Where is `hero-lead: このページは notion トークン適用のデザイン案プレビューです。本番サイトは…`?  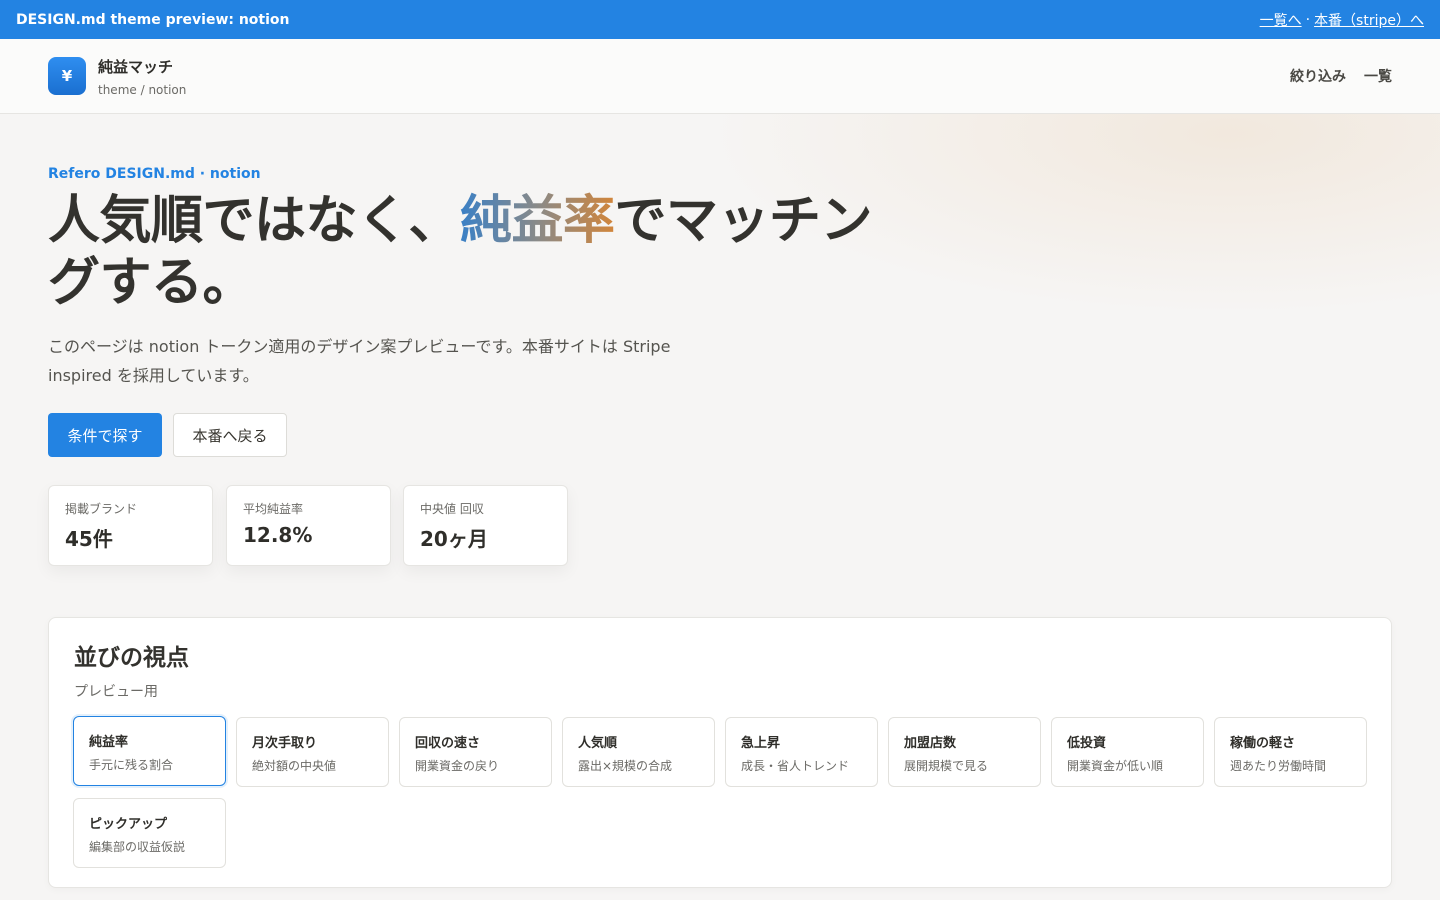 hero-lead: このページは notion トークン適用のデザイン案プレビューです。本番サイトは… is located at coordinates (359, 361).